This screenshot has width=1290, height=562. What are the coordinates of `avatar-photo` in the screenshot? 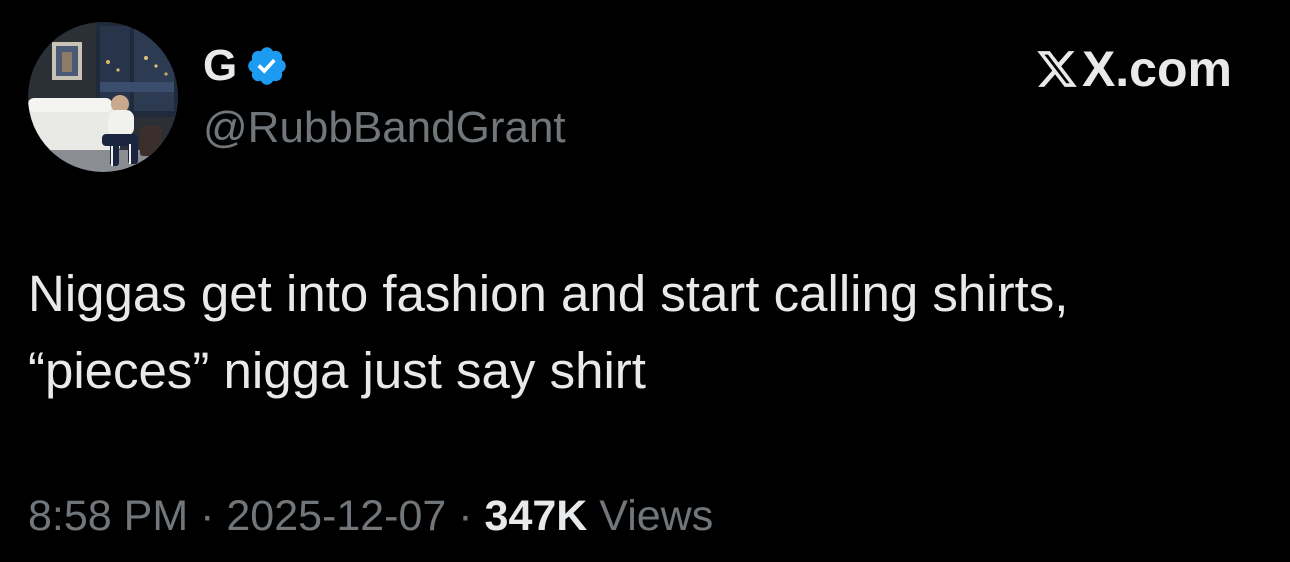 It's located at (103, 97).